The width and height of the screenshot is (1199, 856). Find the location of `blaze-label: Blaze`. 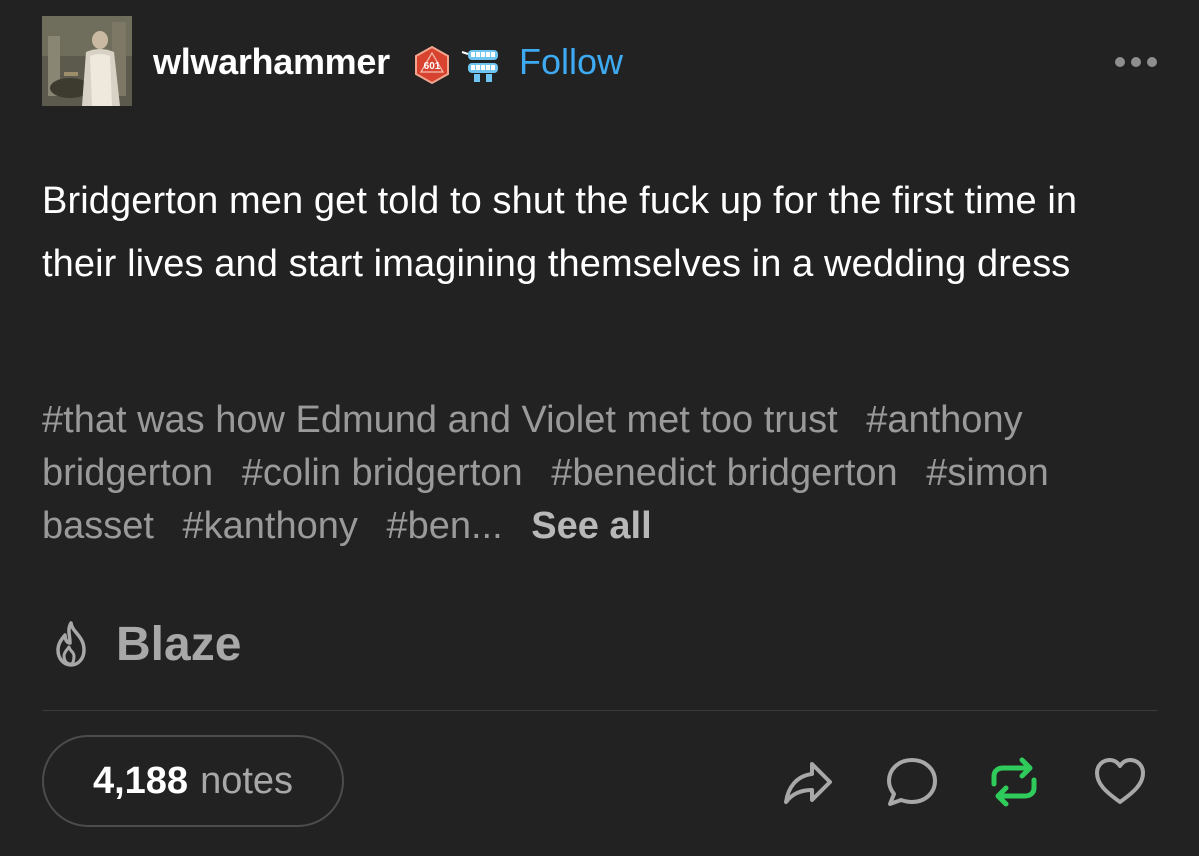

blaze-label: Blaze is located at coordinates (179, 644).